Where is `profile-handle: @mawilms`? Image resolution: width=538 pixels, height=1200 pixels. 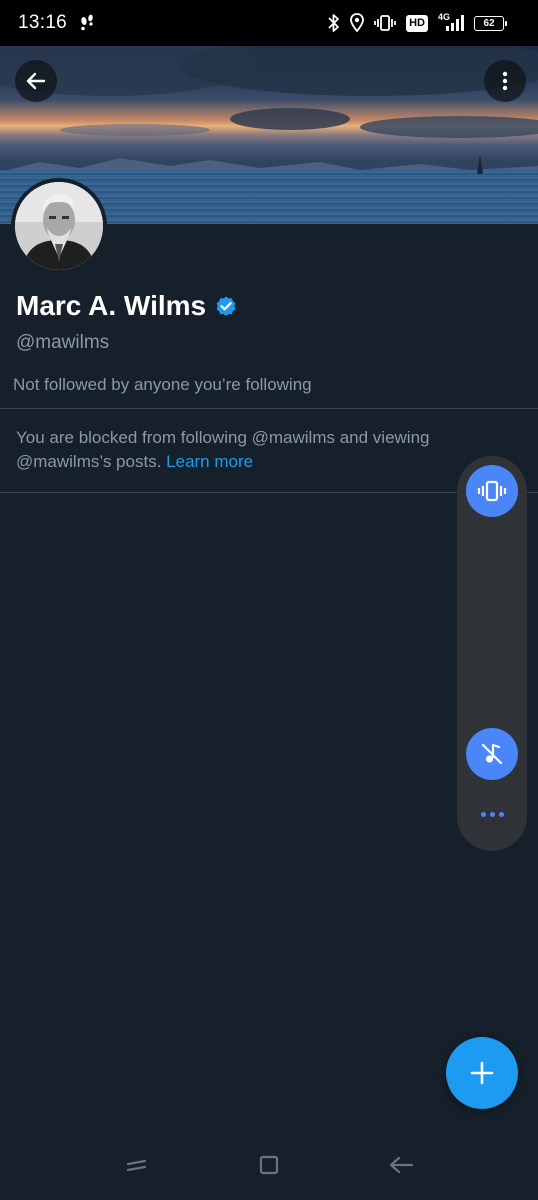
profile-handle: @mawilms is located at coordinates (63, 342).